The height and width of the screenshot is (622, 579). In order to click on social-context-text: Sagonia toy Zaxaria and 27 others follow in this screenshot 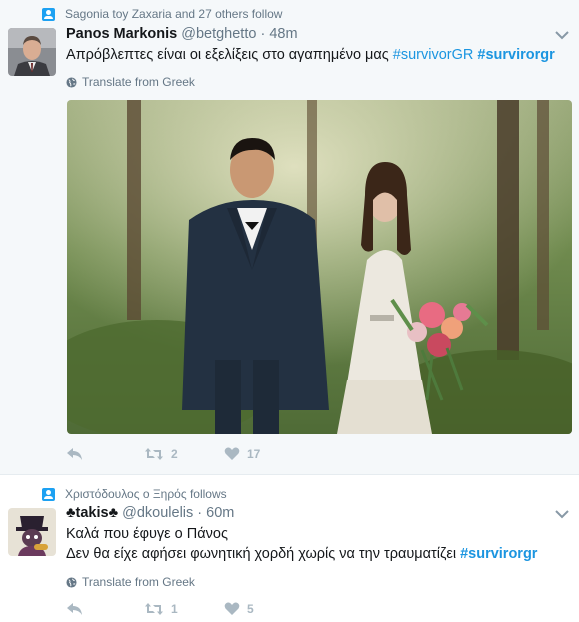, I will do `click(174, 14)`.